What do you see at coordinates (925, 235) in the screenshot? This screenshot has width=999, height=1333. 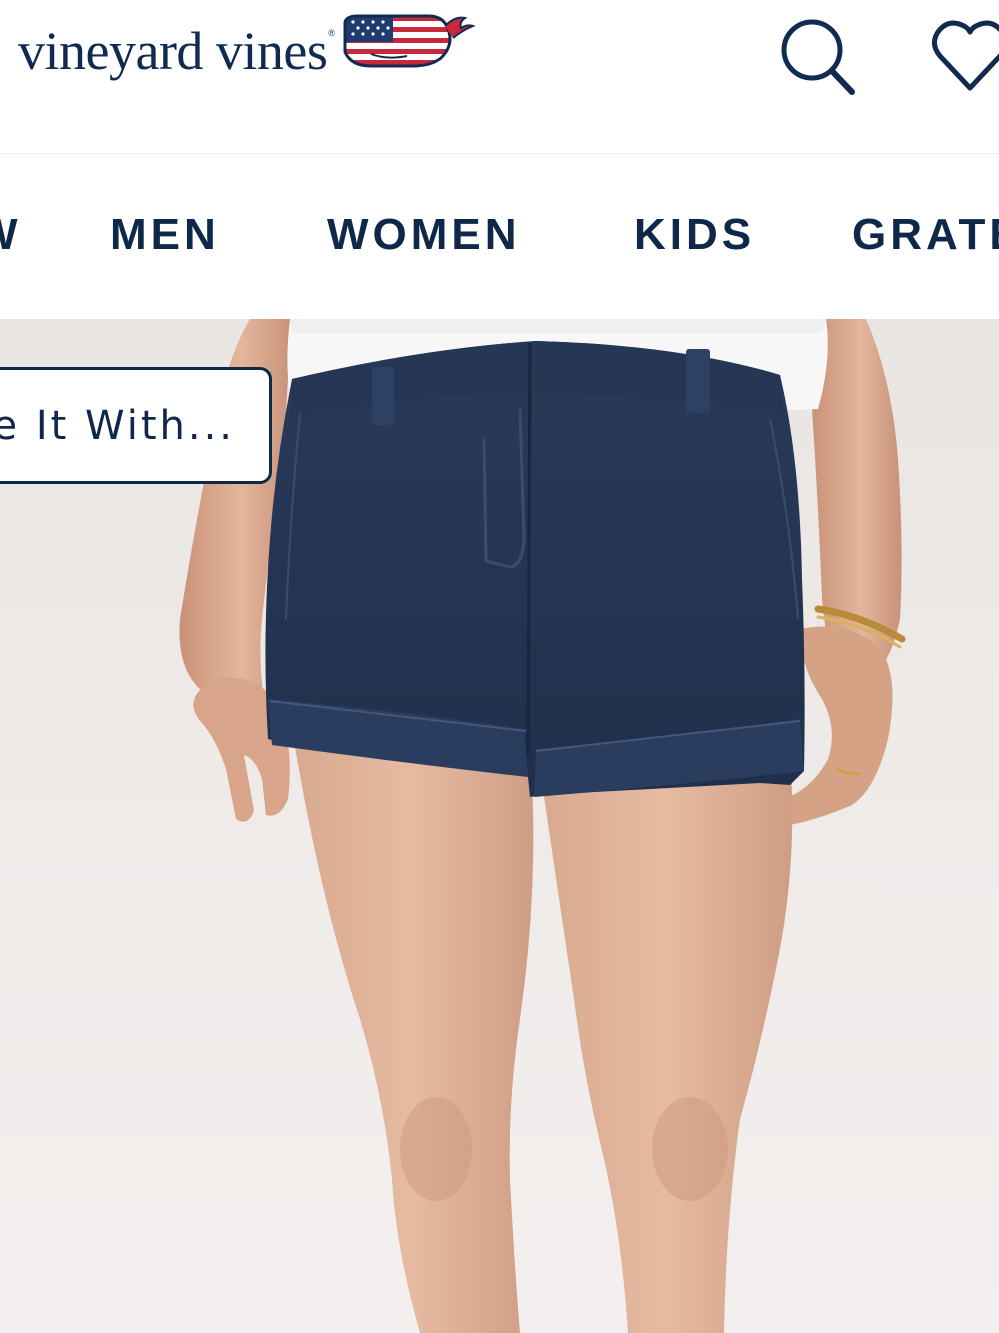 I see `nav-item-grate: GRATE` at bounding box center [925, 235].